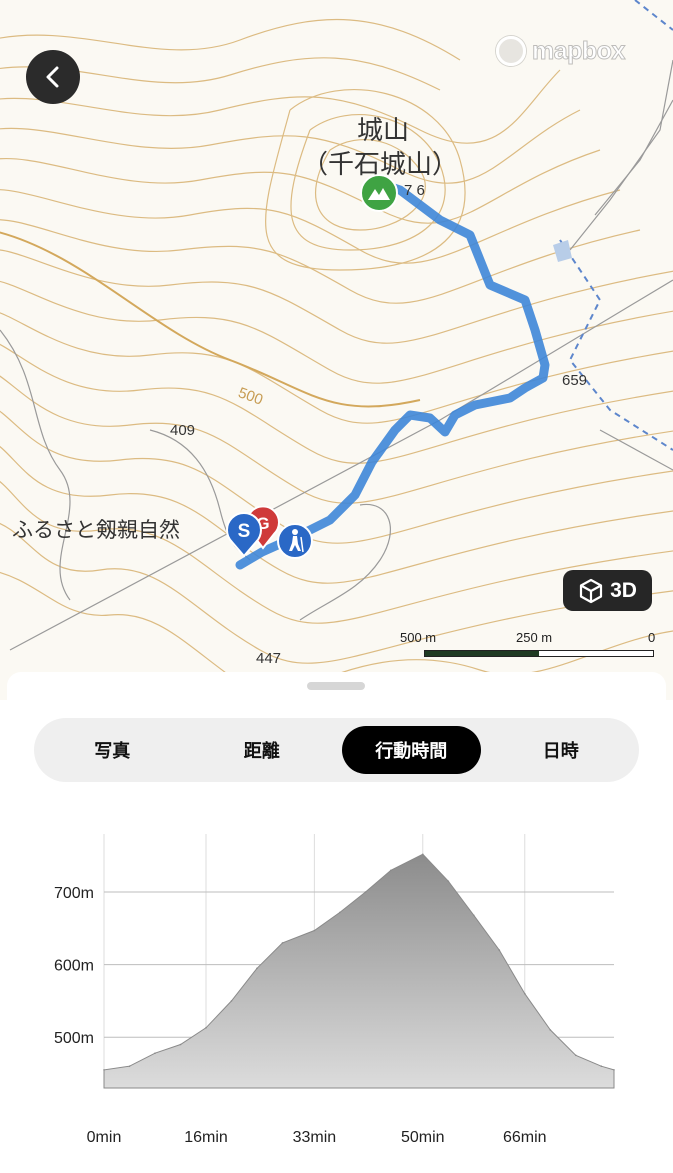  I want to click on view-3d-button: 3D, so click(607, 590).